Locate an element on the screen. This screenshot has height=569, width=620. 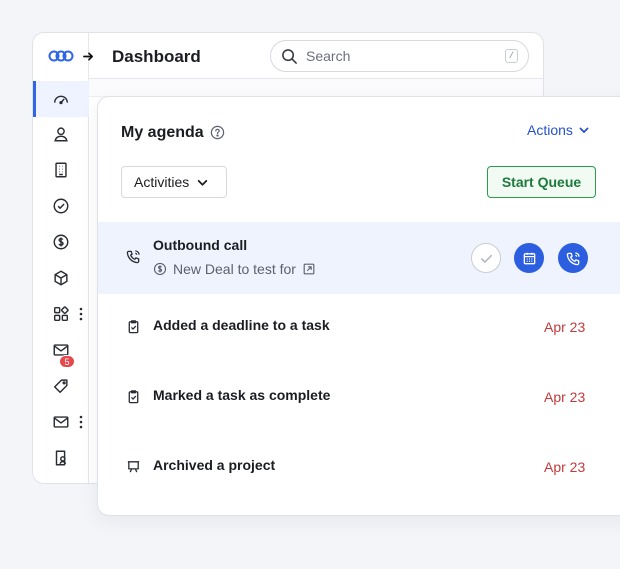
activities-filter-label: Activities is located at coordinates (162, 182).